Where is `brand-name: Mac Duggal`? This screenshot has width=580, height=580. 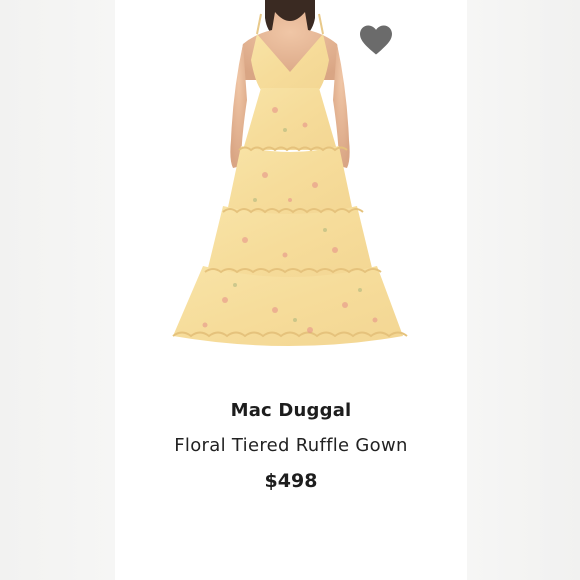 brand-name: Mac Duggal is located at coordinates (291, 410).